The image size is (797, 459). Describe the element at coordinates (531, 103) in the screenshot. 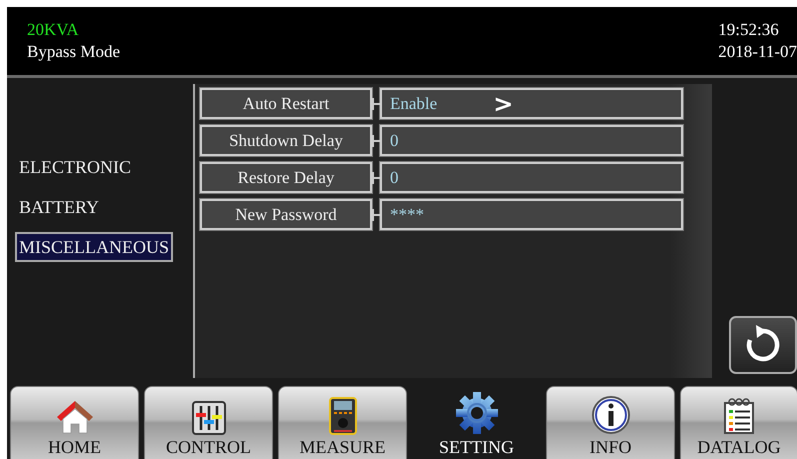

I see `value-field: Enable >` at that location.